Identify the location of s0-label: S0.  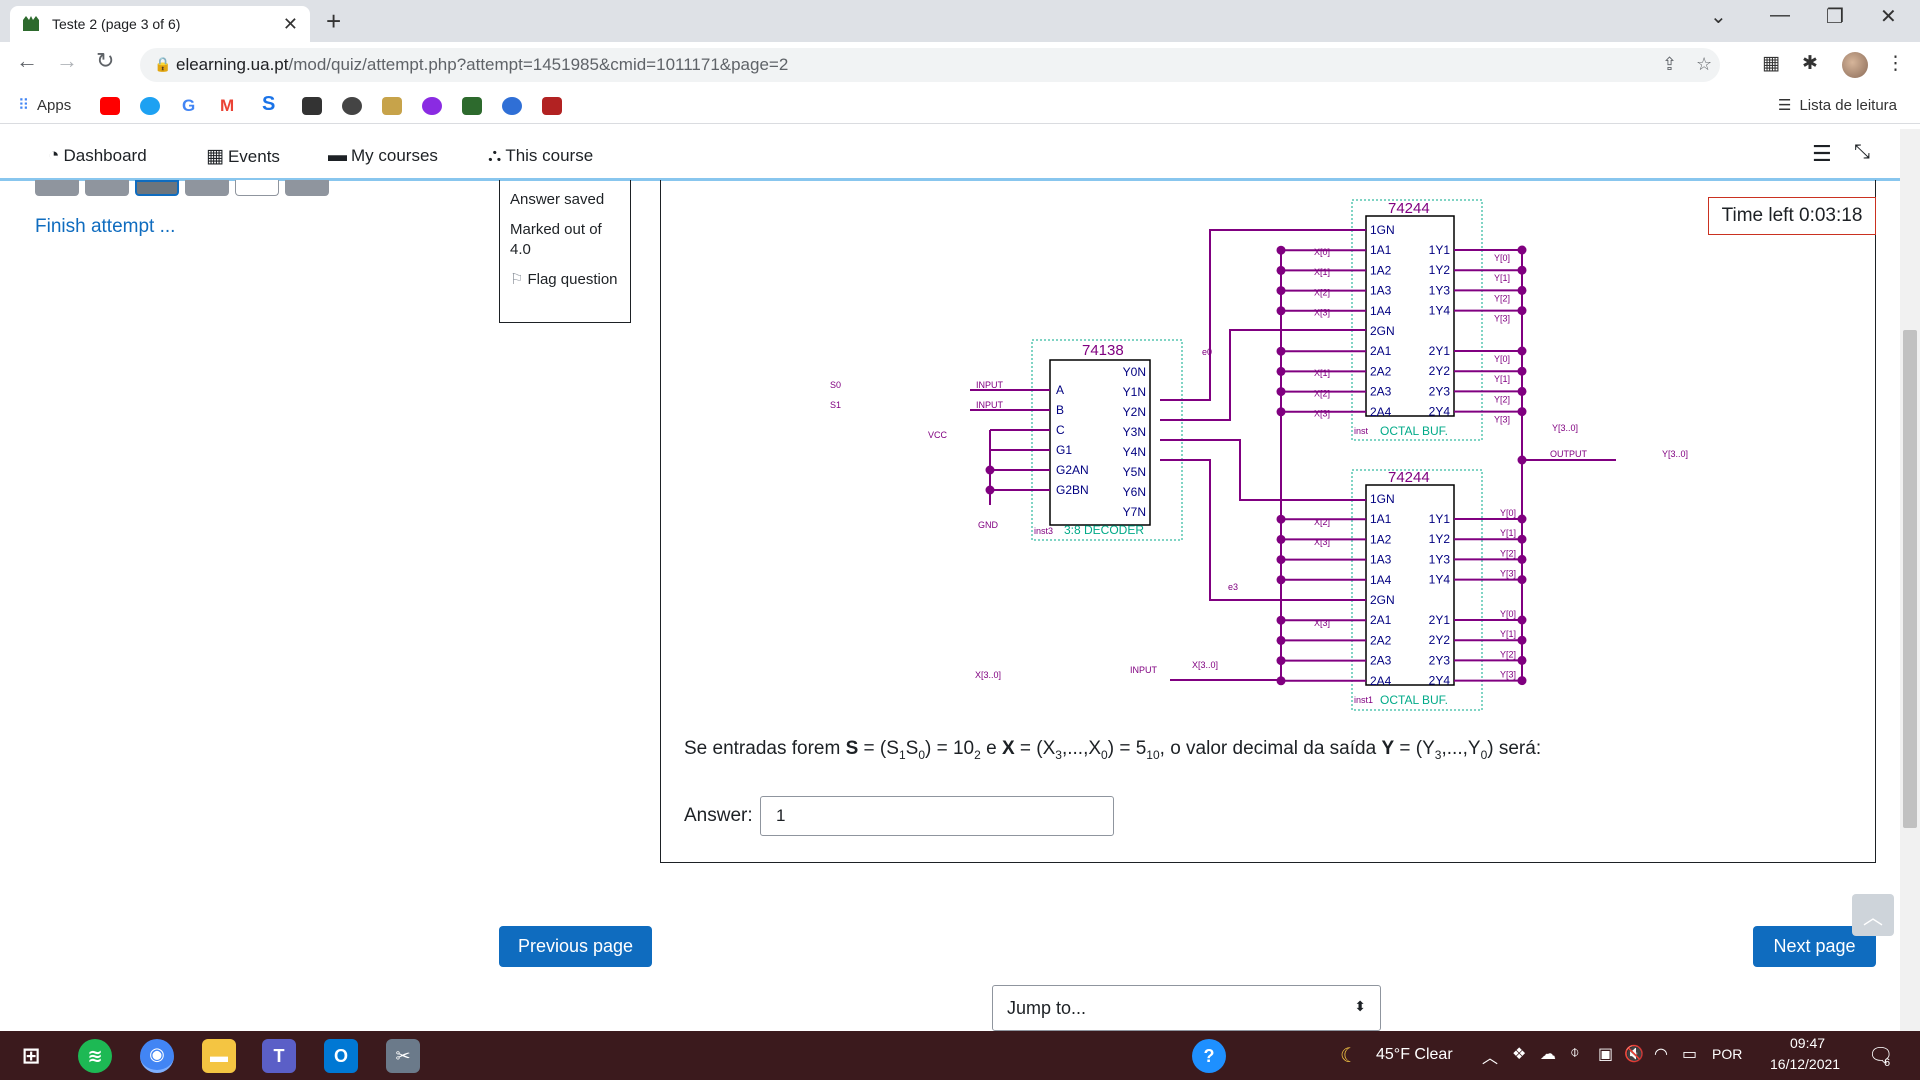
(835, 385).